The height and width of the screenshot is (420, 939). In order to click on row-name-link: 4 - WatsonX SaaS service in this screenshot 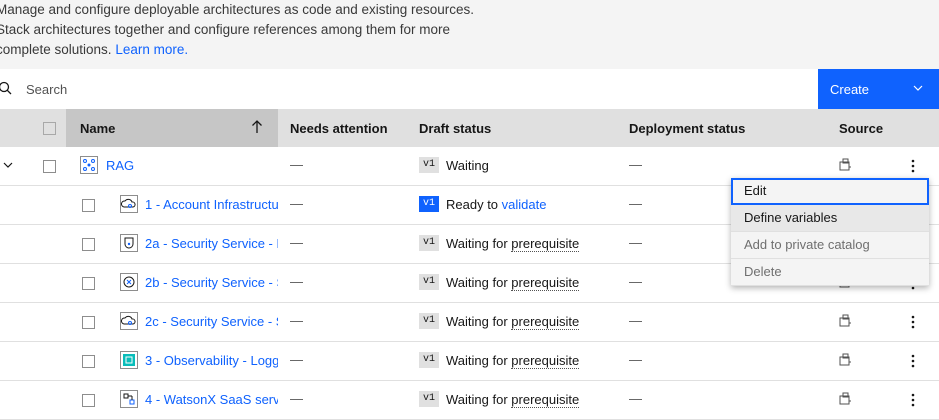, I will do `click(211, 399)`.